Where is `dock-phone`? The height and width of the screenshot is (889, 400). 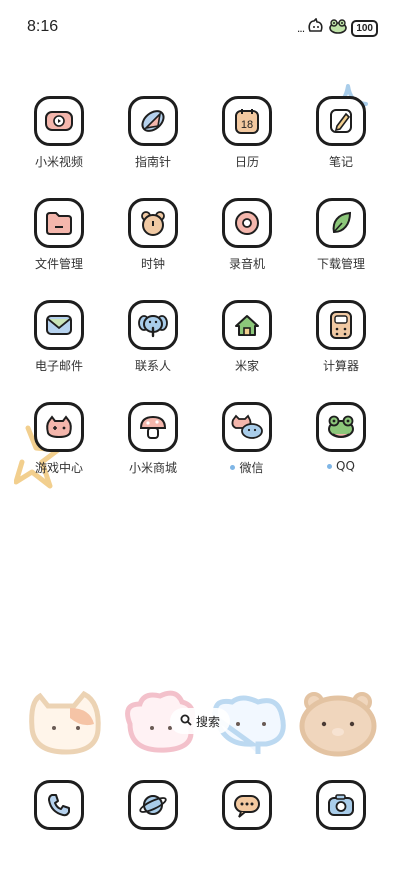
dock-phone is located at coordinates (59, 805).